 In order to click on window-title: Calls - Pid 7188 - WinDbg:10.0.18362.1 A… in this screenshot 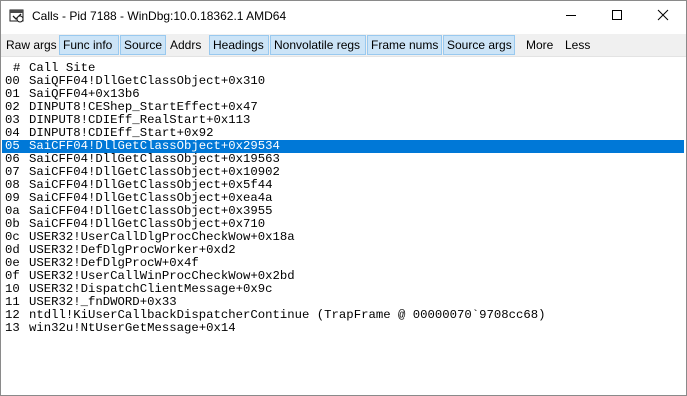, I will do `click(159, 16)`.